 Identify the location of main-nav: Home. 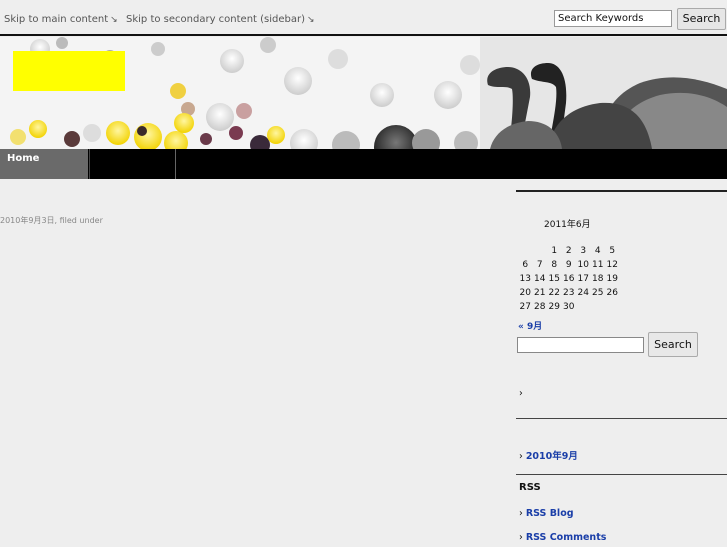
(363, 164).